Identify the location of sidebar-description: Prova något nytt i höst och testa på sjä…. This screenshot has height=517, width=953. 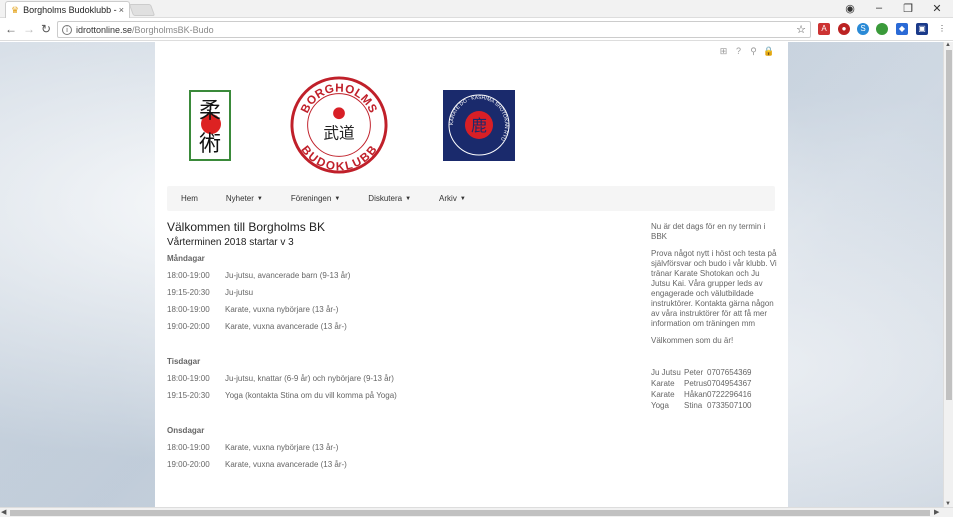
(714, 288).